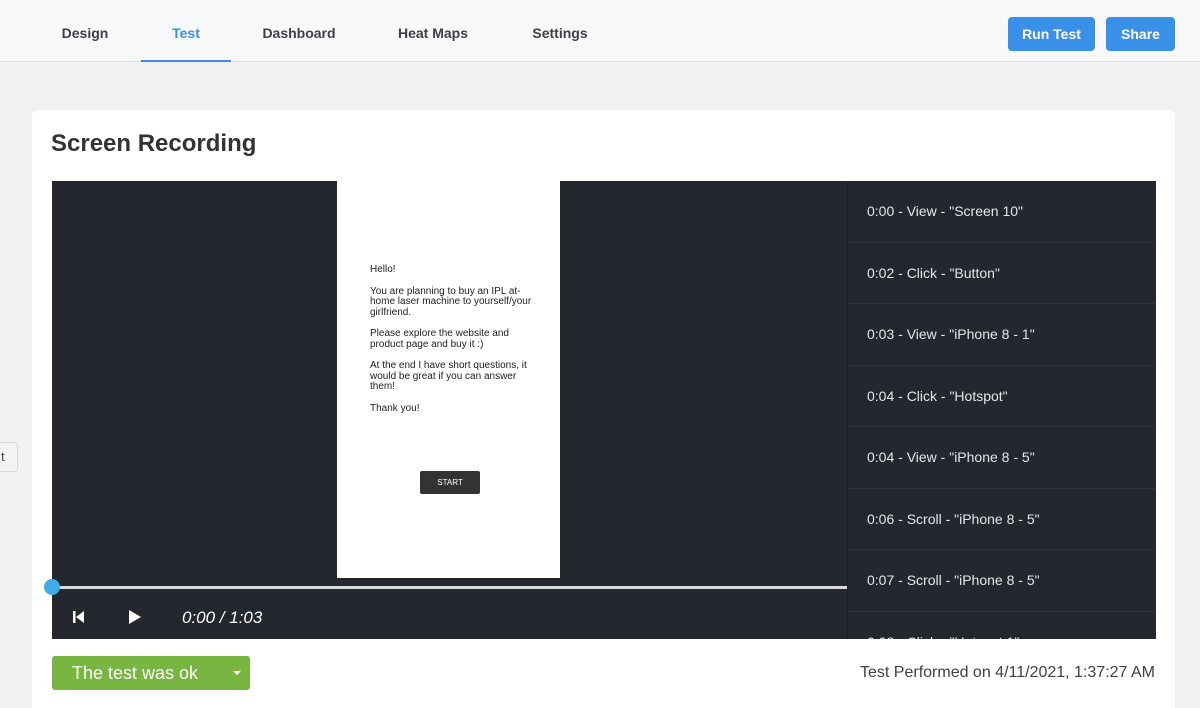  What do you see at coordinates (9, 457) in the screenshot?
I see `side-panel-tab: t` at bounding box center [9, 457].